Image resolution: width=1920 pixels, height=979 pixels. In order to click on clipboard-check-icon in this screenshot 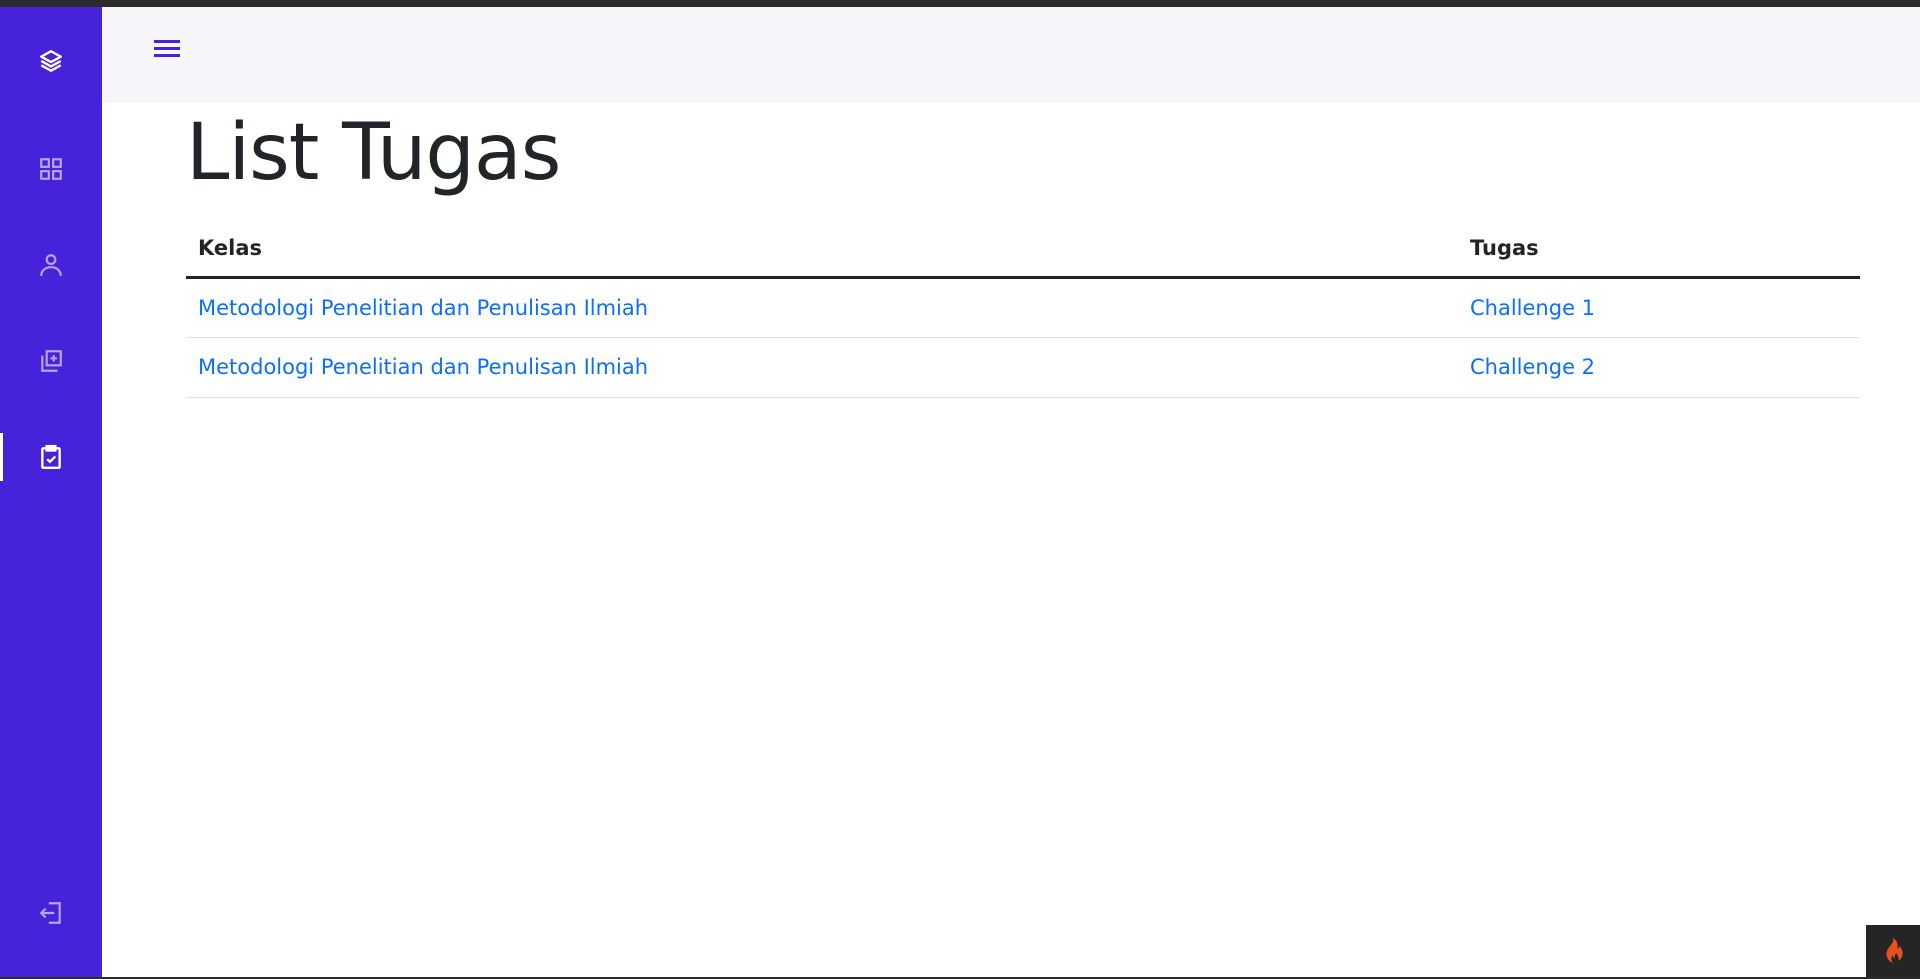, I will do `click(51, 457)`.